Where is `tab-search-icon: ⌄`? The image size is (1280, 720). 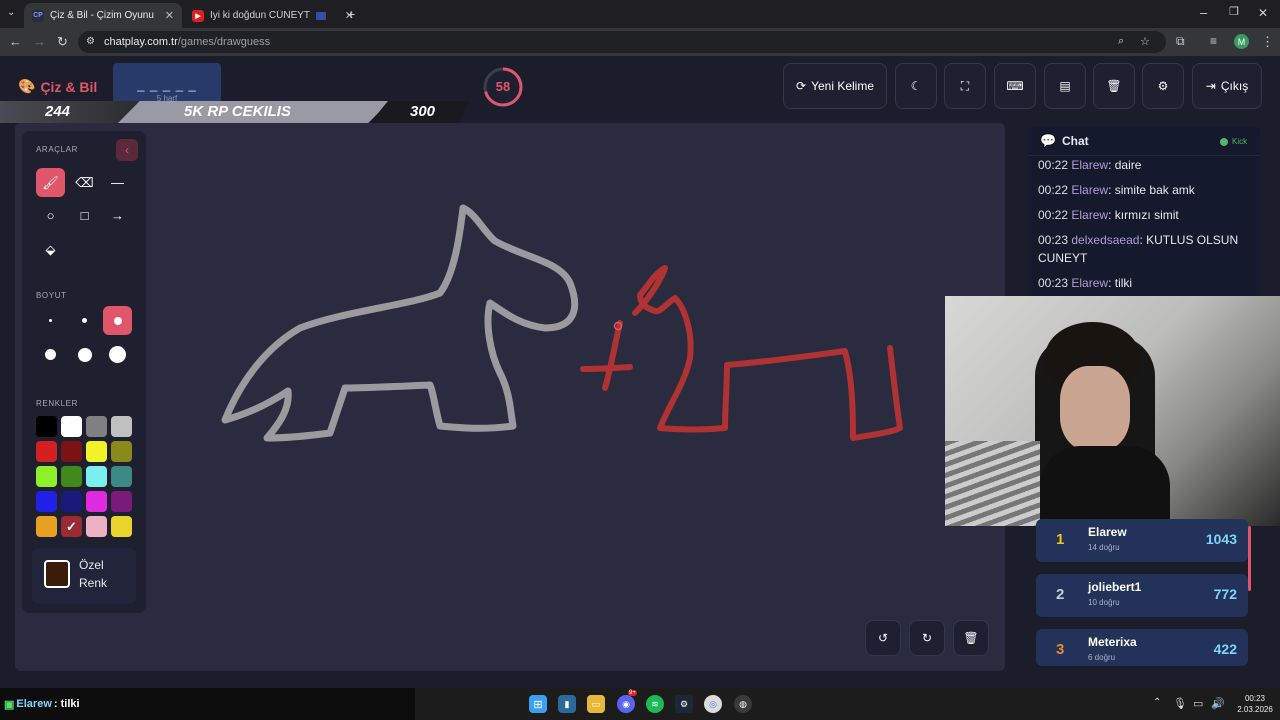
tab-search-icon: ⌄ is located at coordinates (11, 13).